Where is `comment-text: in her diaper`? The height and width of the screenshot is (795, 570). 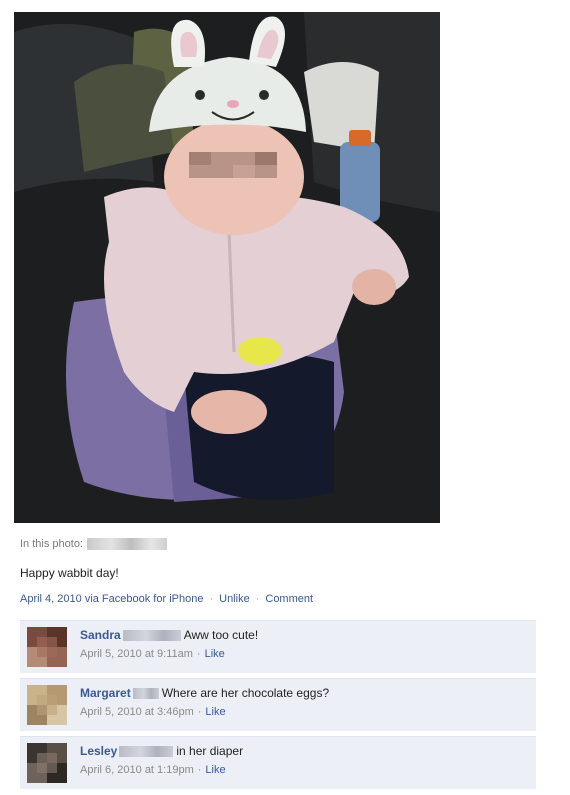 comment-text: in her diaper is located at coordinates (210, 751).